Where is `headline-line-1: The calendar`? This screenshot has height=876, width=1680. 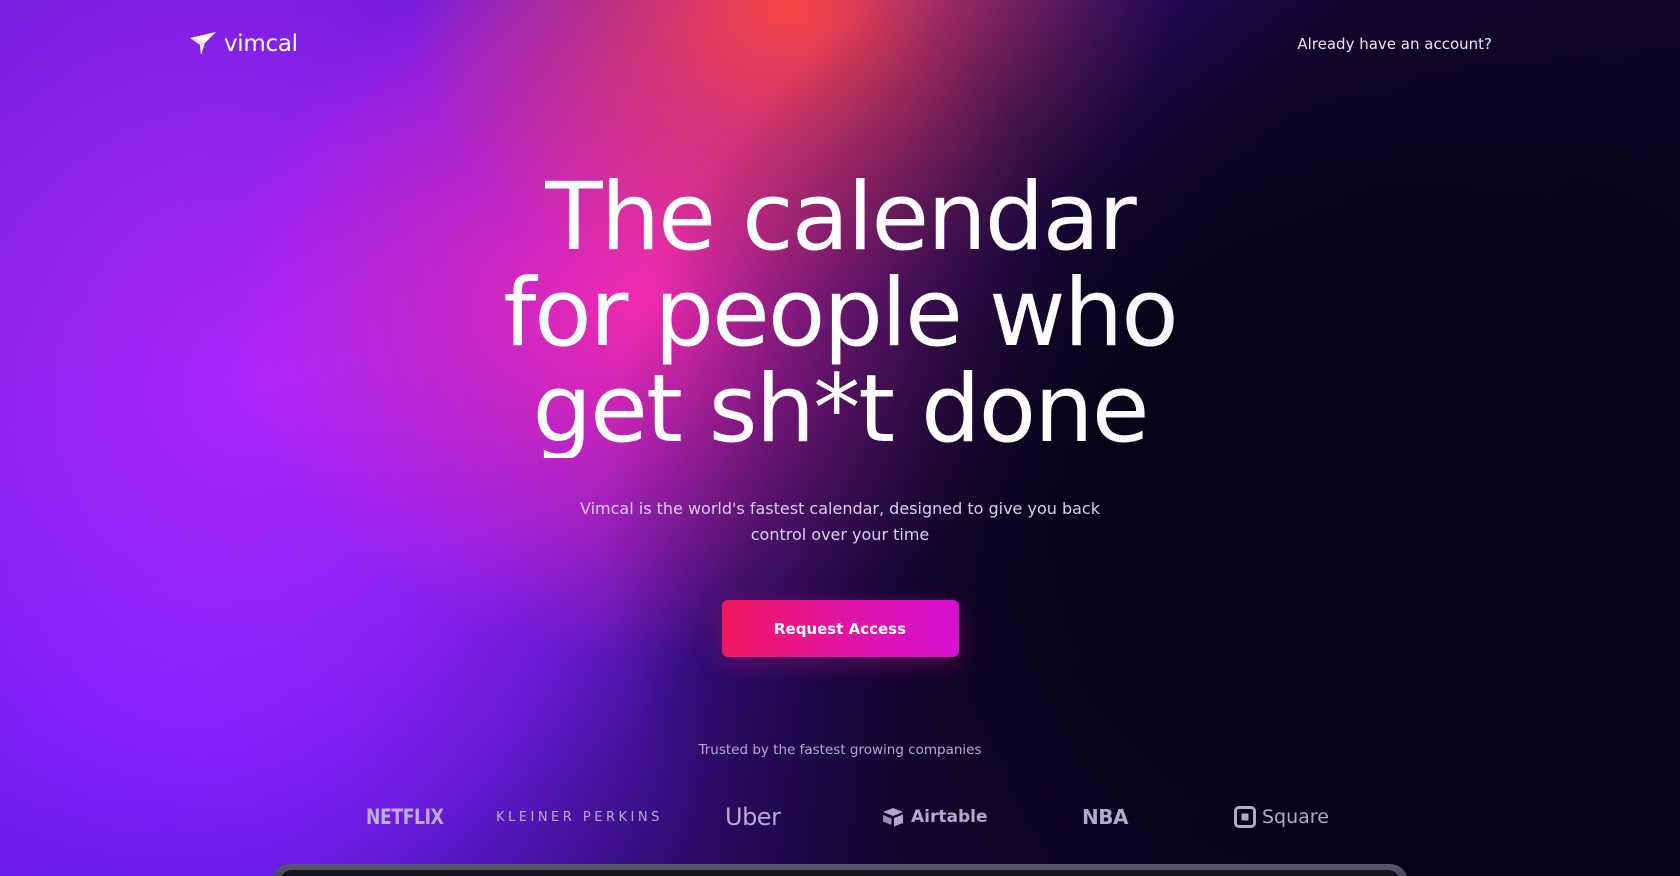 headline-line-1: The calendar is located at coordinates (840, 217).